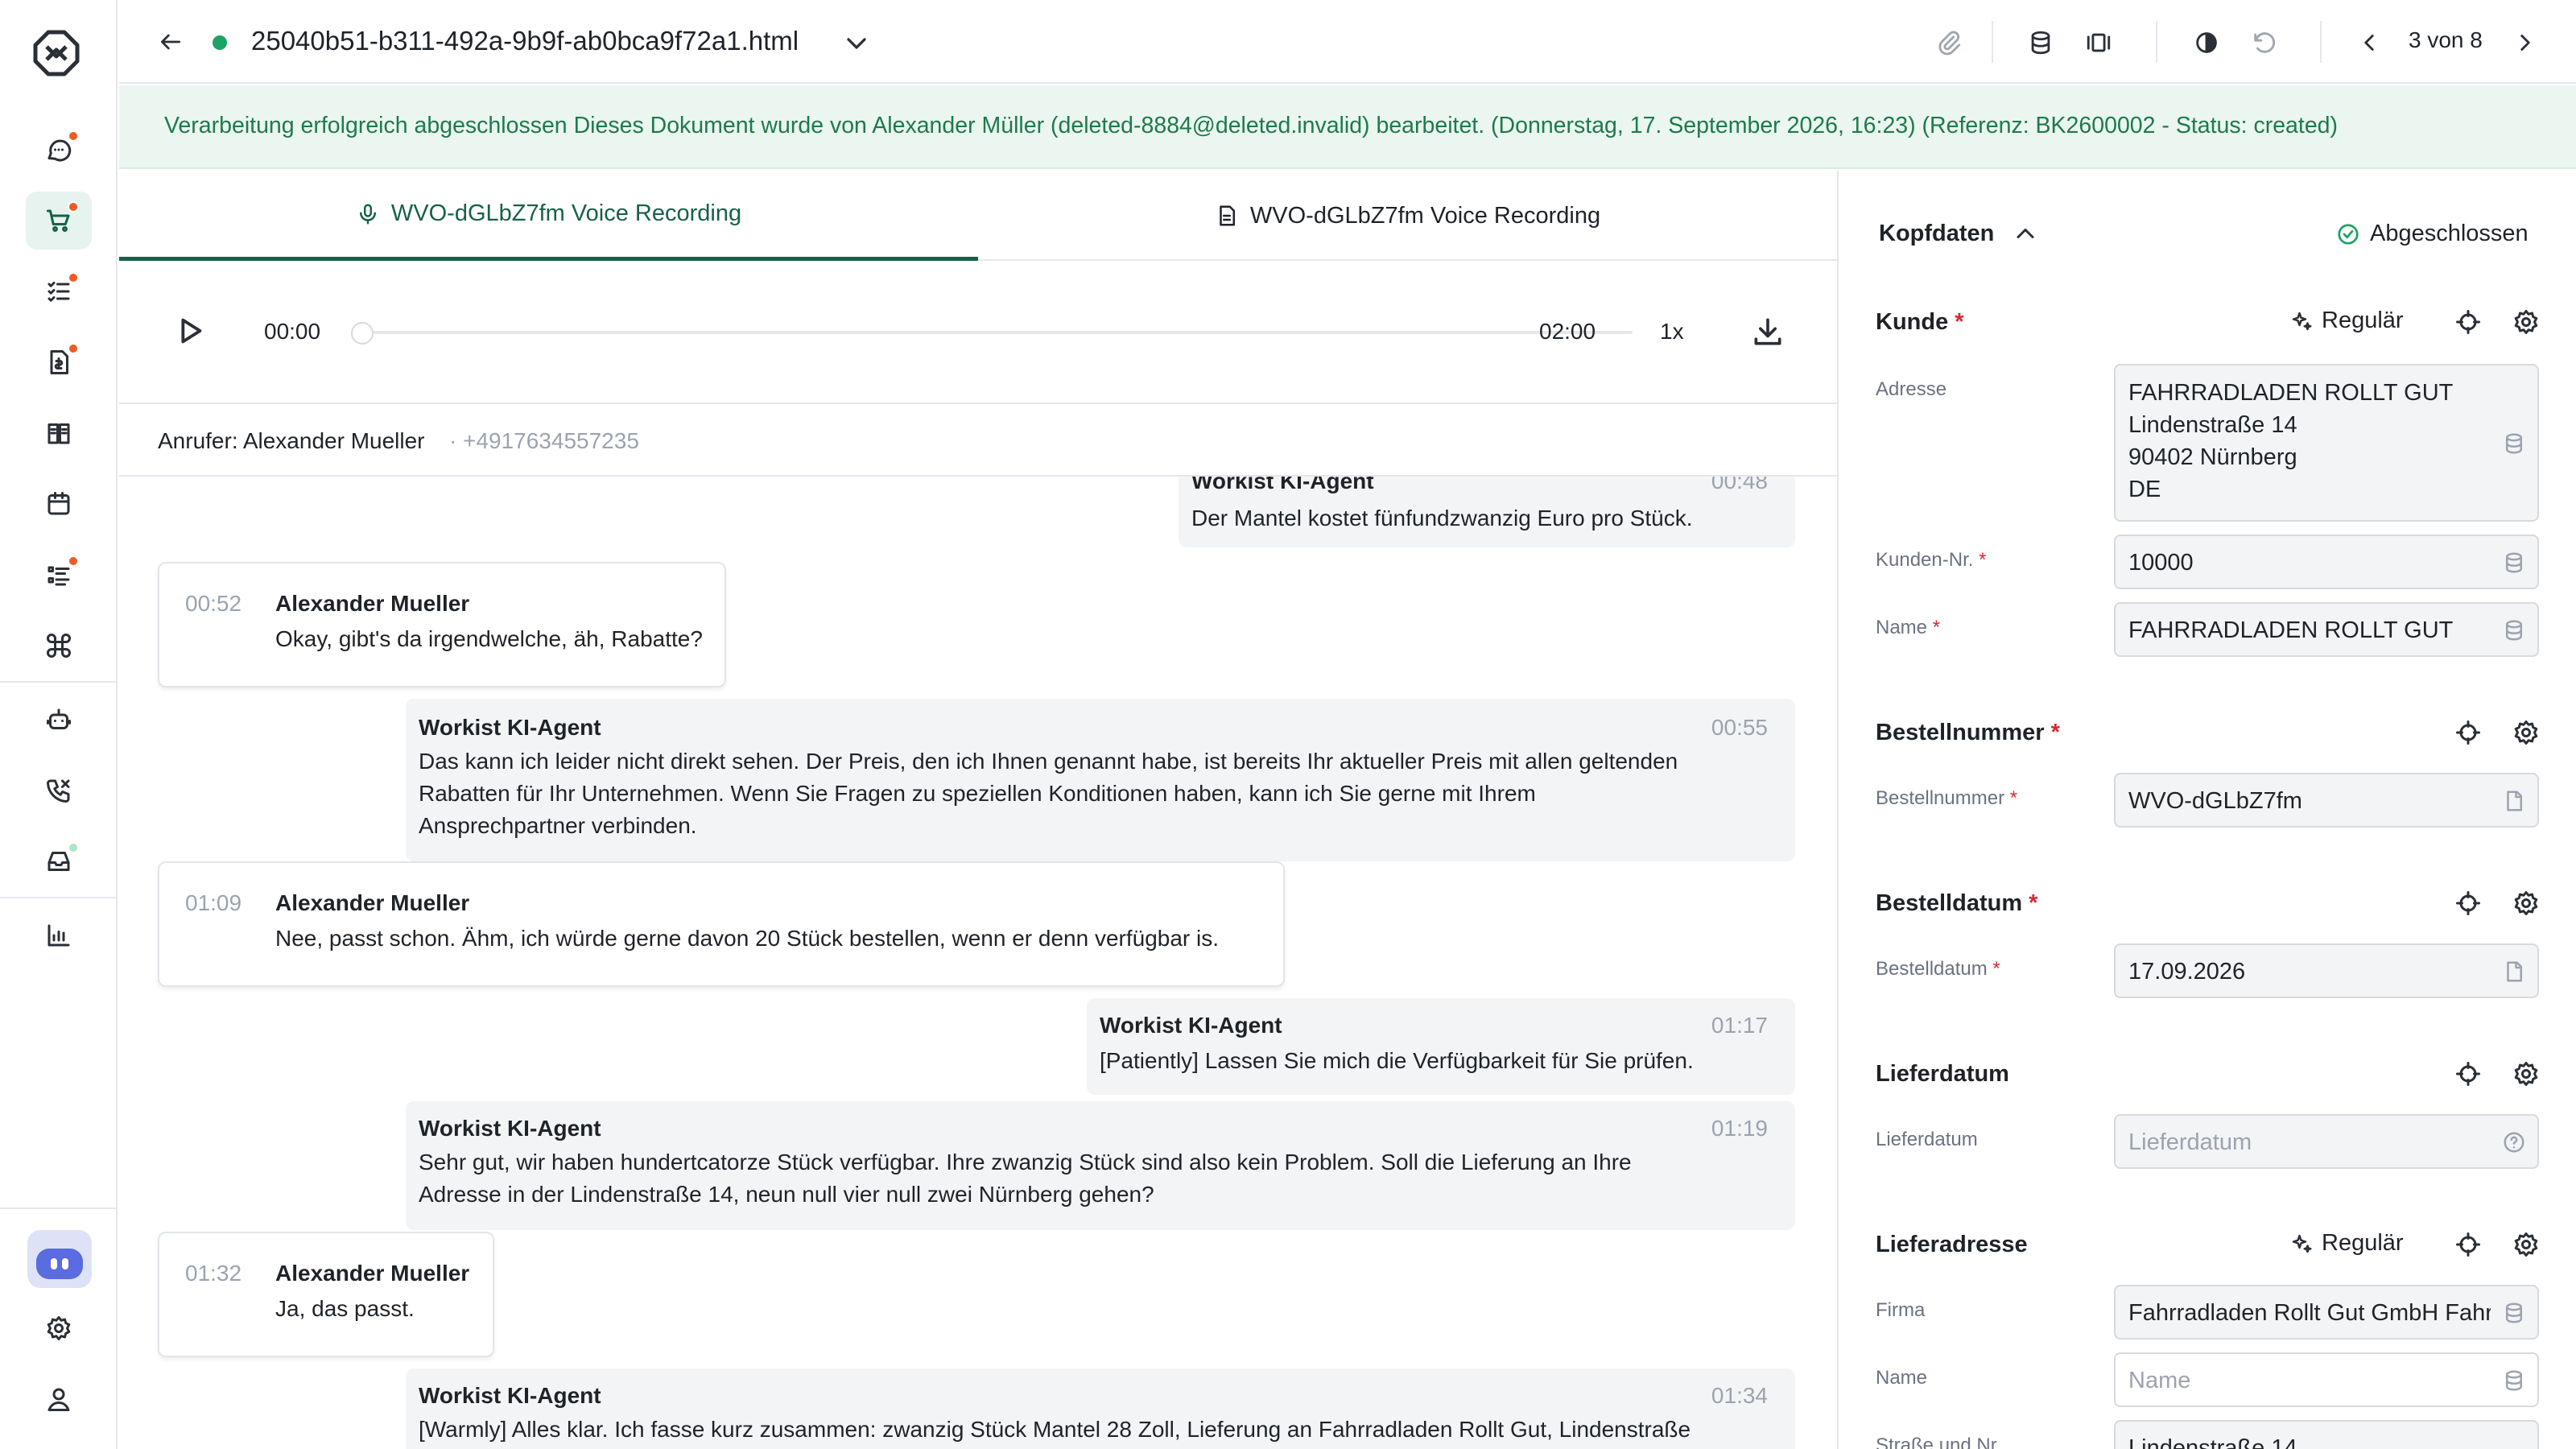 This screenshot has width=2576, height=1449. Describe the element at coordinates (2326, 800) in the screenshot. I see `bestellnummer-field: WVO-dGLbZ7fm` at that location.